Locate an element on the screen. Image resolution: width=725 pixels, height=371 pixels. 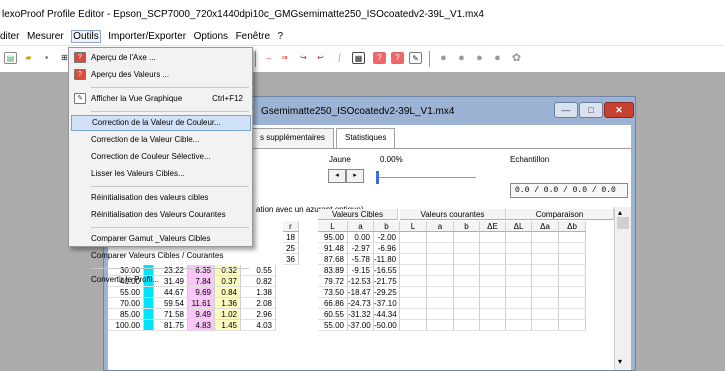
column-header: a is located at coordinates (440, 226).